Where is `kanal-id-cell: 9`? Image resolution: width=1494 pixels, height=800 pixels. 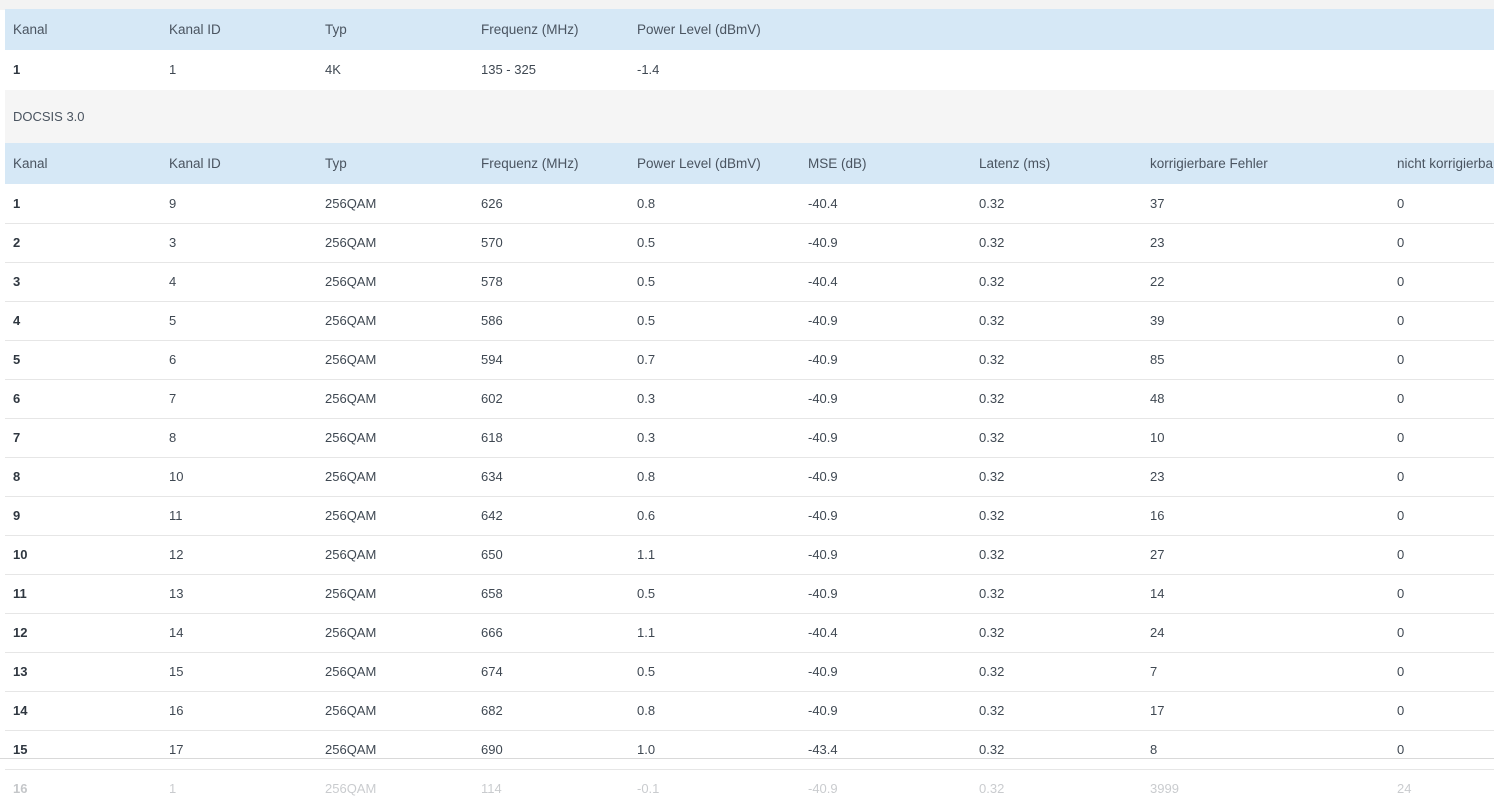
kanal-id-cell: 9 is located at coordinates (173, 203).